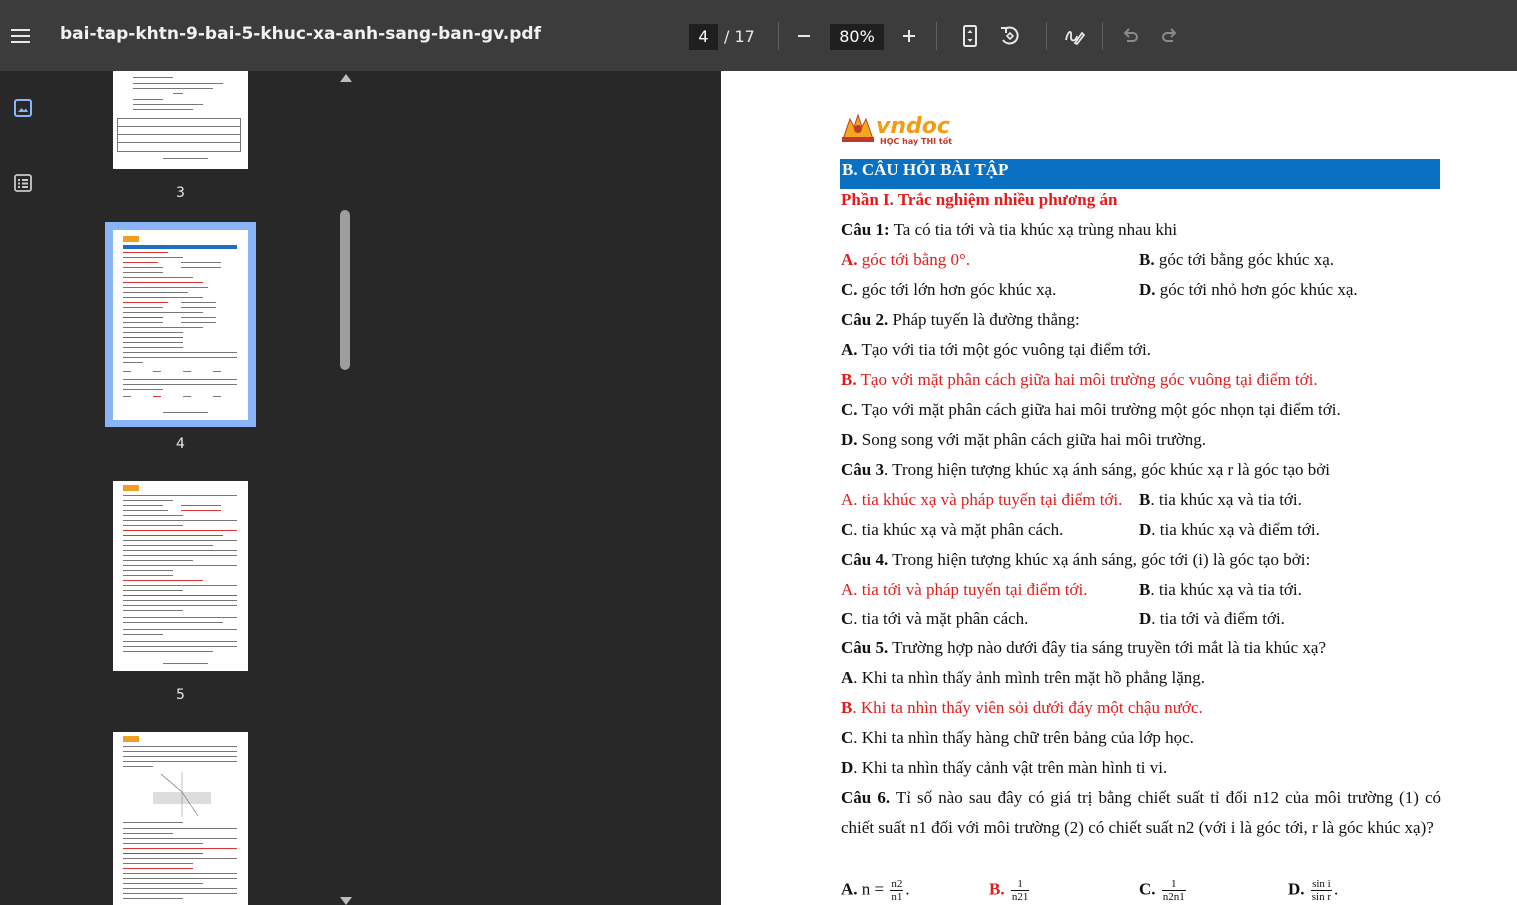 This screenshot has height=905, width=1517. I want to click on q3-option-b: B. tia khúc xạ và tia tới., so click(1220, 499).